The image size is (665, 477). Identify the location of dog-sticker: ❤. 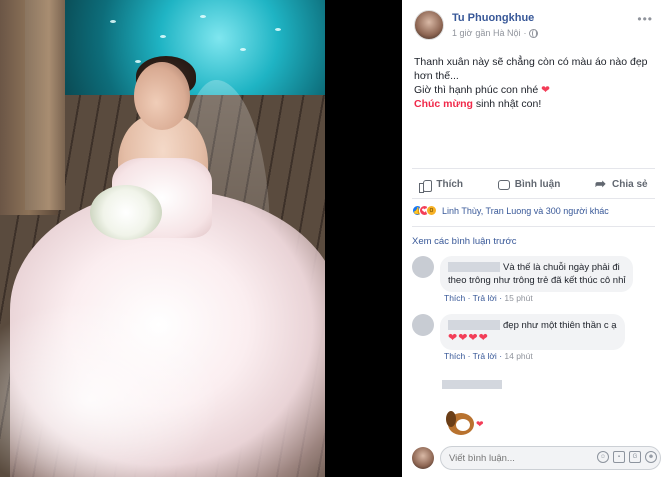
(465, 423).